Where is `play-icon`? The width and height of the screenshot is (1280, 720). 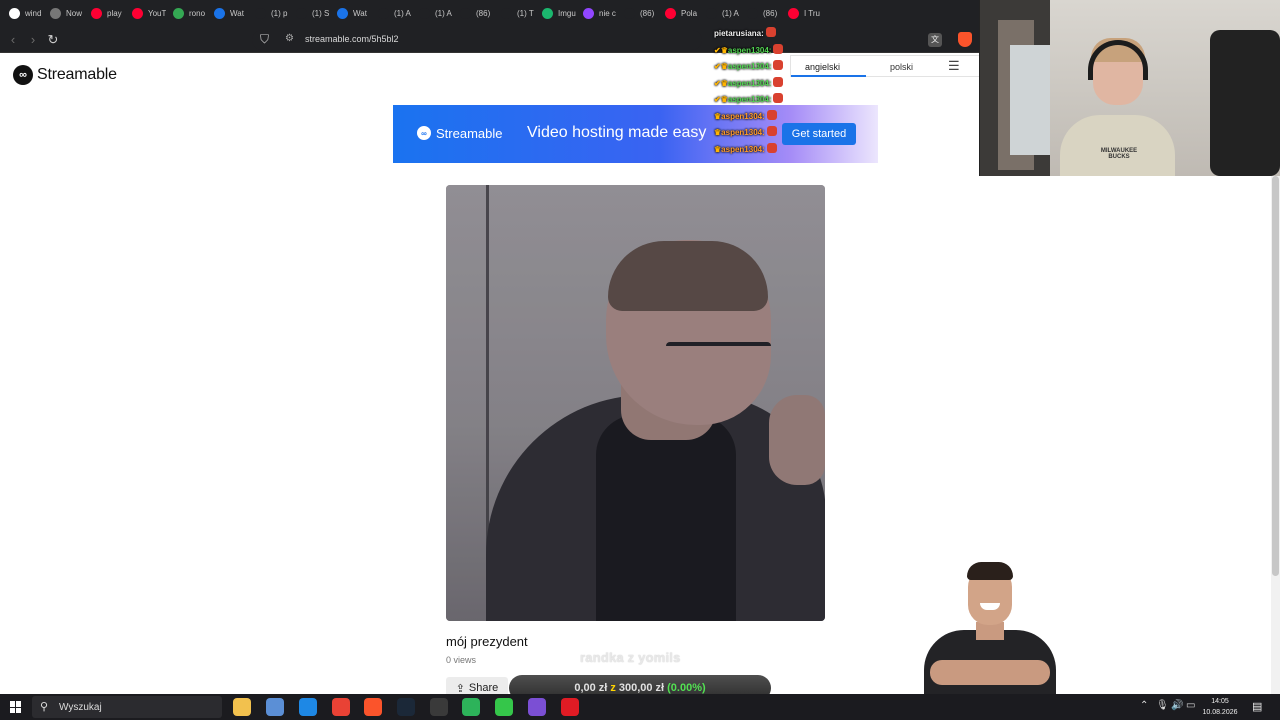 play-icon is located at coordinates (504, 707).